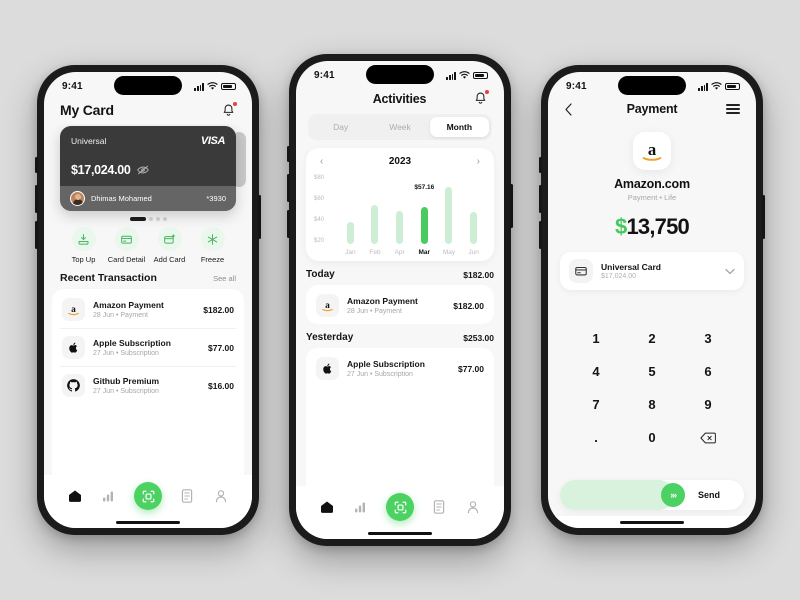 The width and height of the screenshot is (800, 600). What do you see at coordinates (326, 215) in the screenshot?
I see `y-axis: $80 $60 $40 $20` at bounding box center [326, 215].